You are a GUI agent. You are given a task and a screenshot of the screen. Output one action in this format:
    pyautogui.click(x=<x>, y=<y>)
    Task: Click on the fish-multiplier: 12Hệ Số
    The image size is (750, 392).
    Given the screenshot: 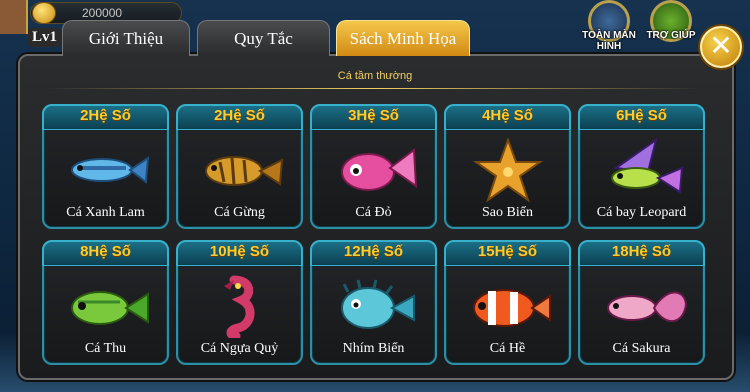 What is the action you would take?
    pyautogui.click(x=373, y=251)
    